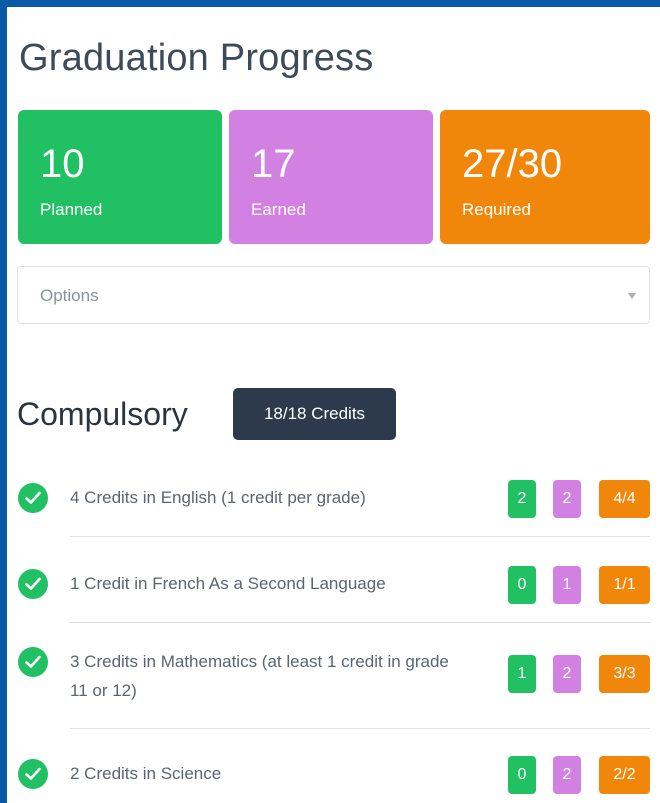  What do you see at coordinates (314, 414) in the screenshot?
I see `credits-badge: 18/18 Credits` at bounding box center [314, 414].